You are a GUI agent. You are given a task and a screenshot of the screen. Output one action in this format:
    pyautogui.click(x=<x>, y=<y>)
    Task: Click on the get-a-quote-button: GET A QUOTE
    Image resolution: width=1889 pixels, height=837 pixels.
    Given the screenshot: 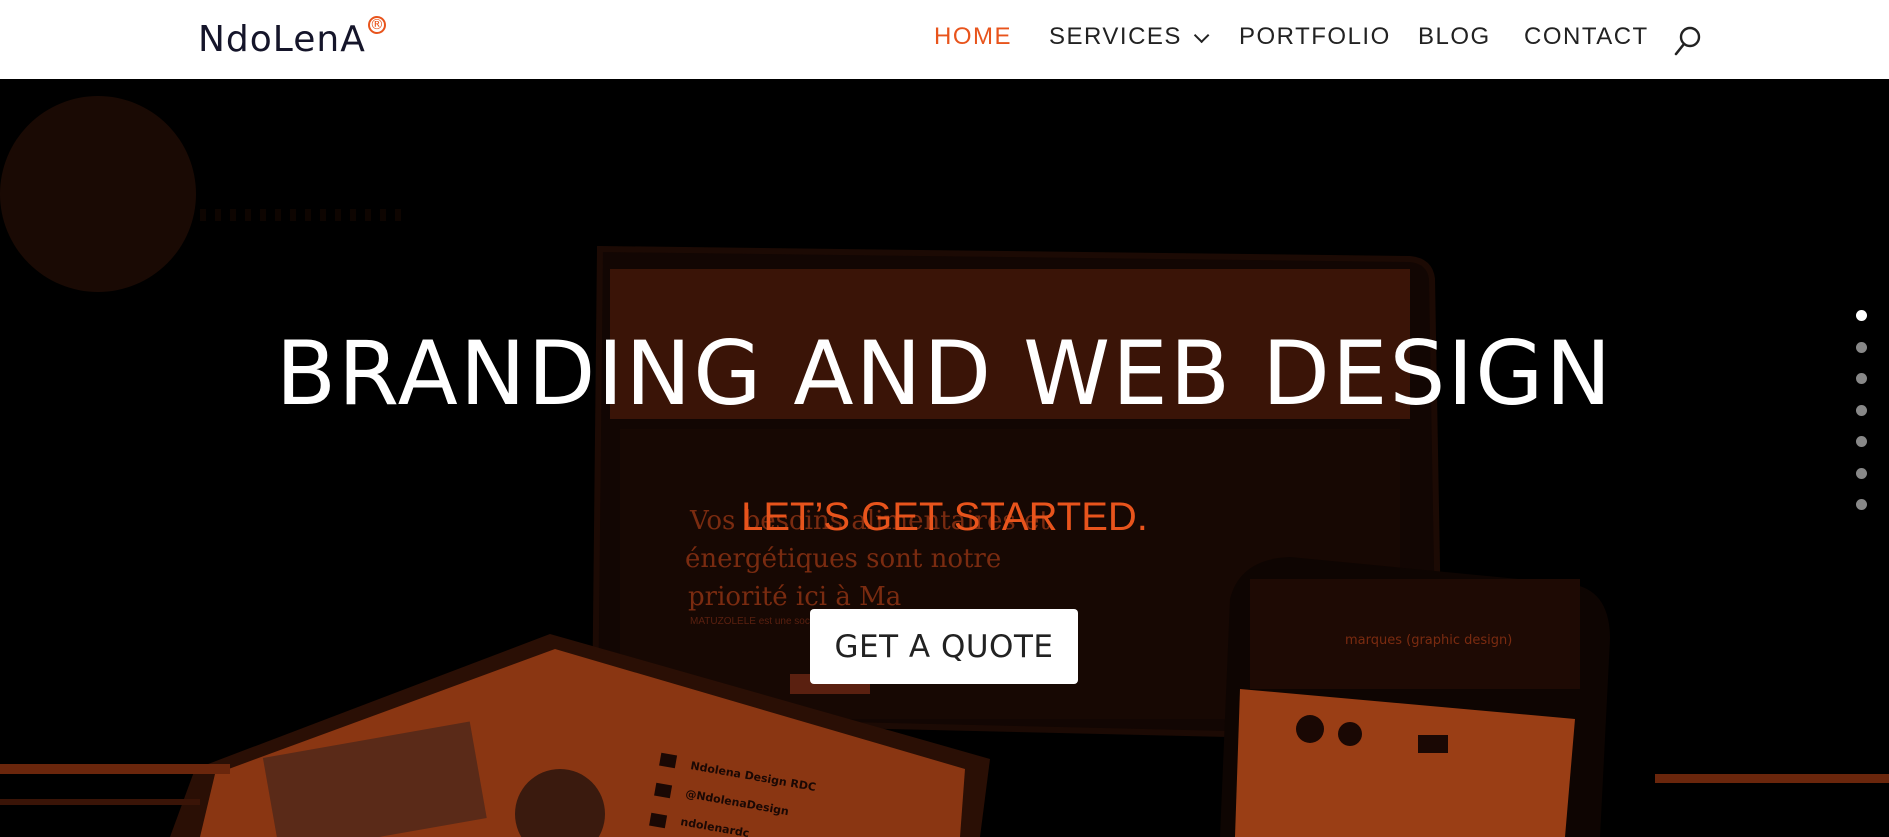 What is the action you would take?
    pyautogui.click(x=944, y=646)
    